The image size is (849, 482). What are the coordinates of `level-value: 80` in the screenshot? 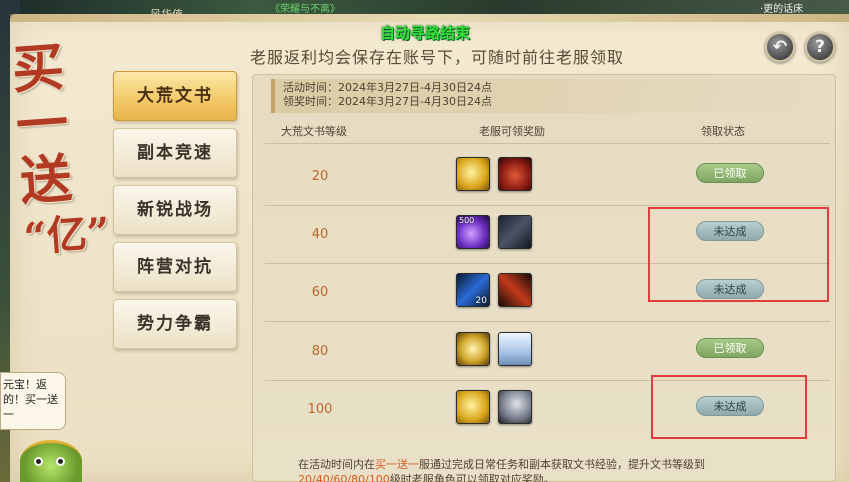 It's located at (320, 351).